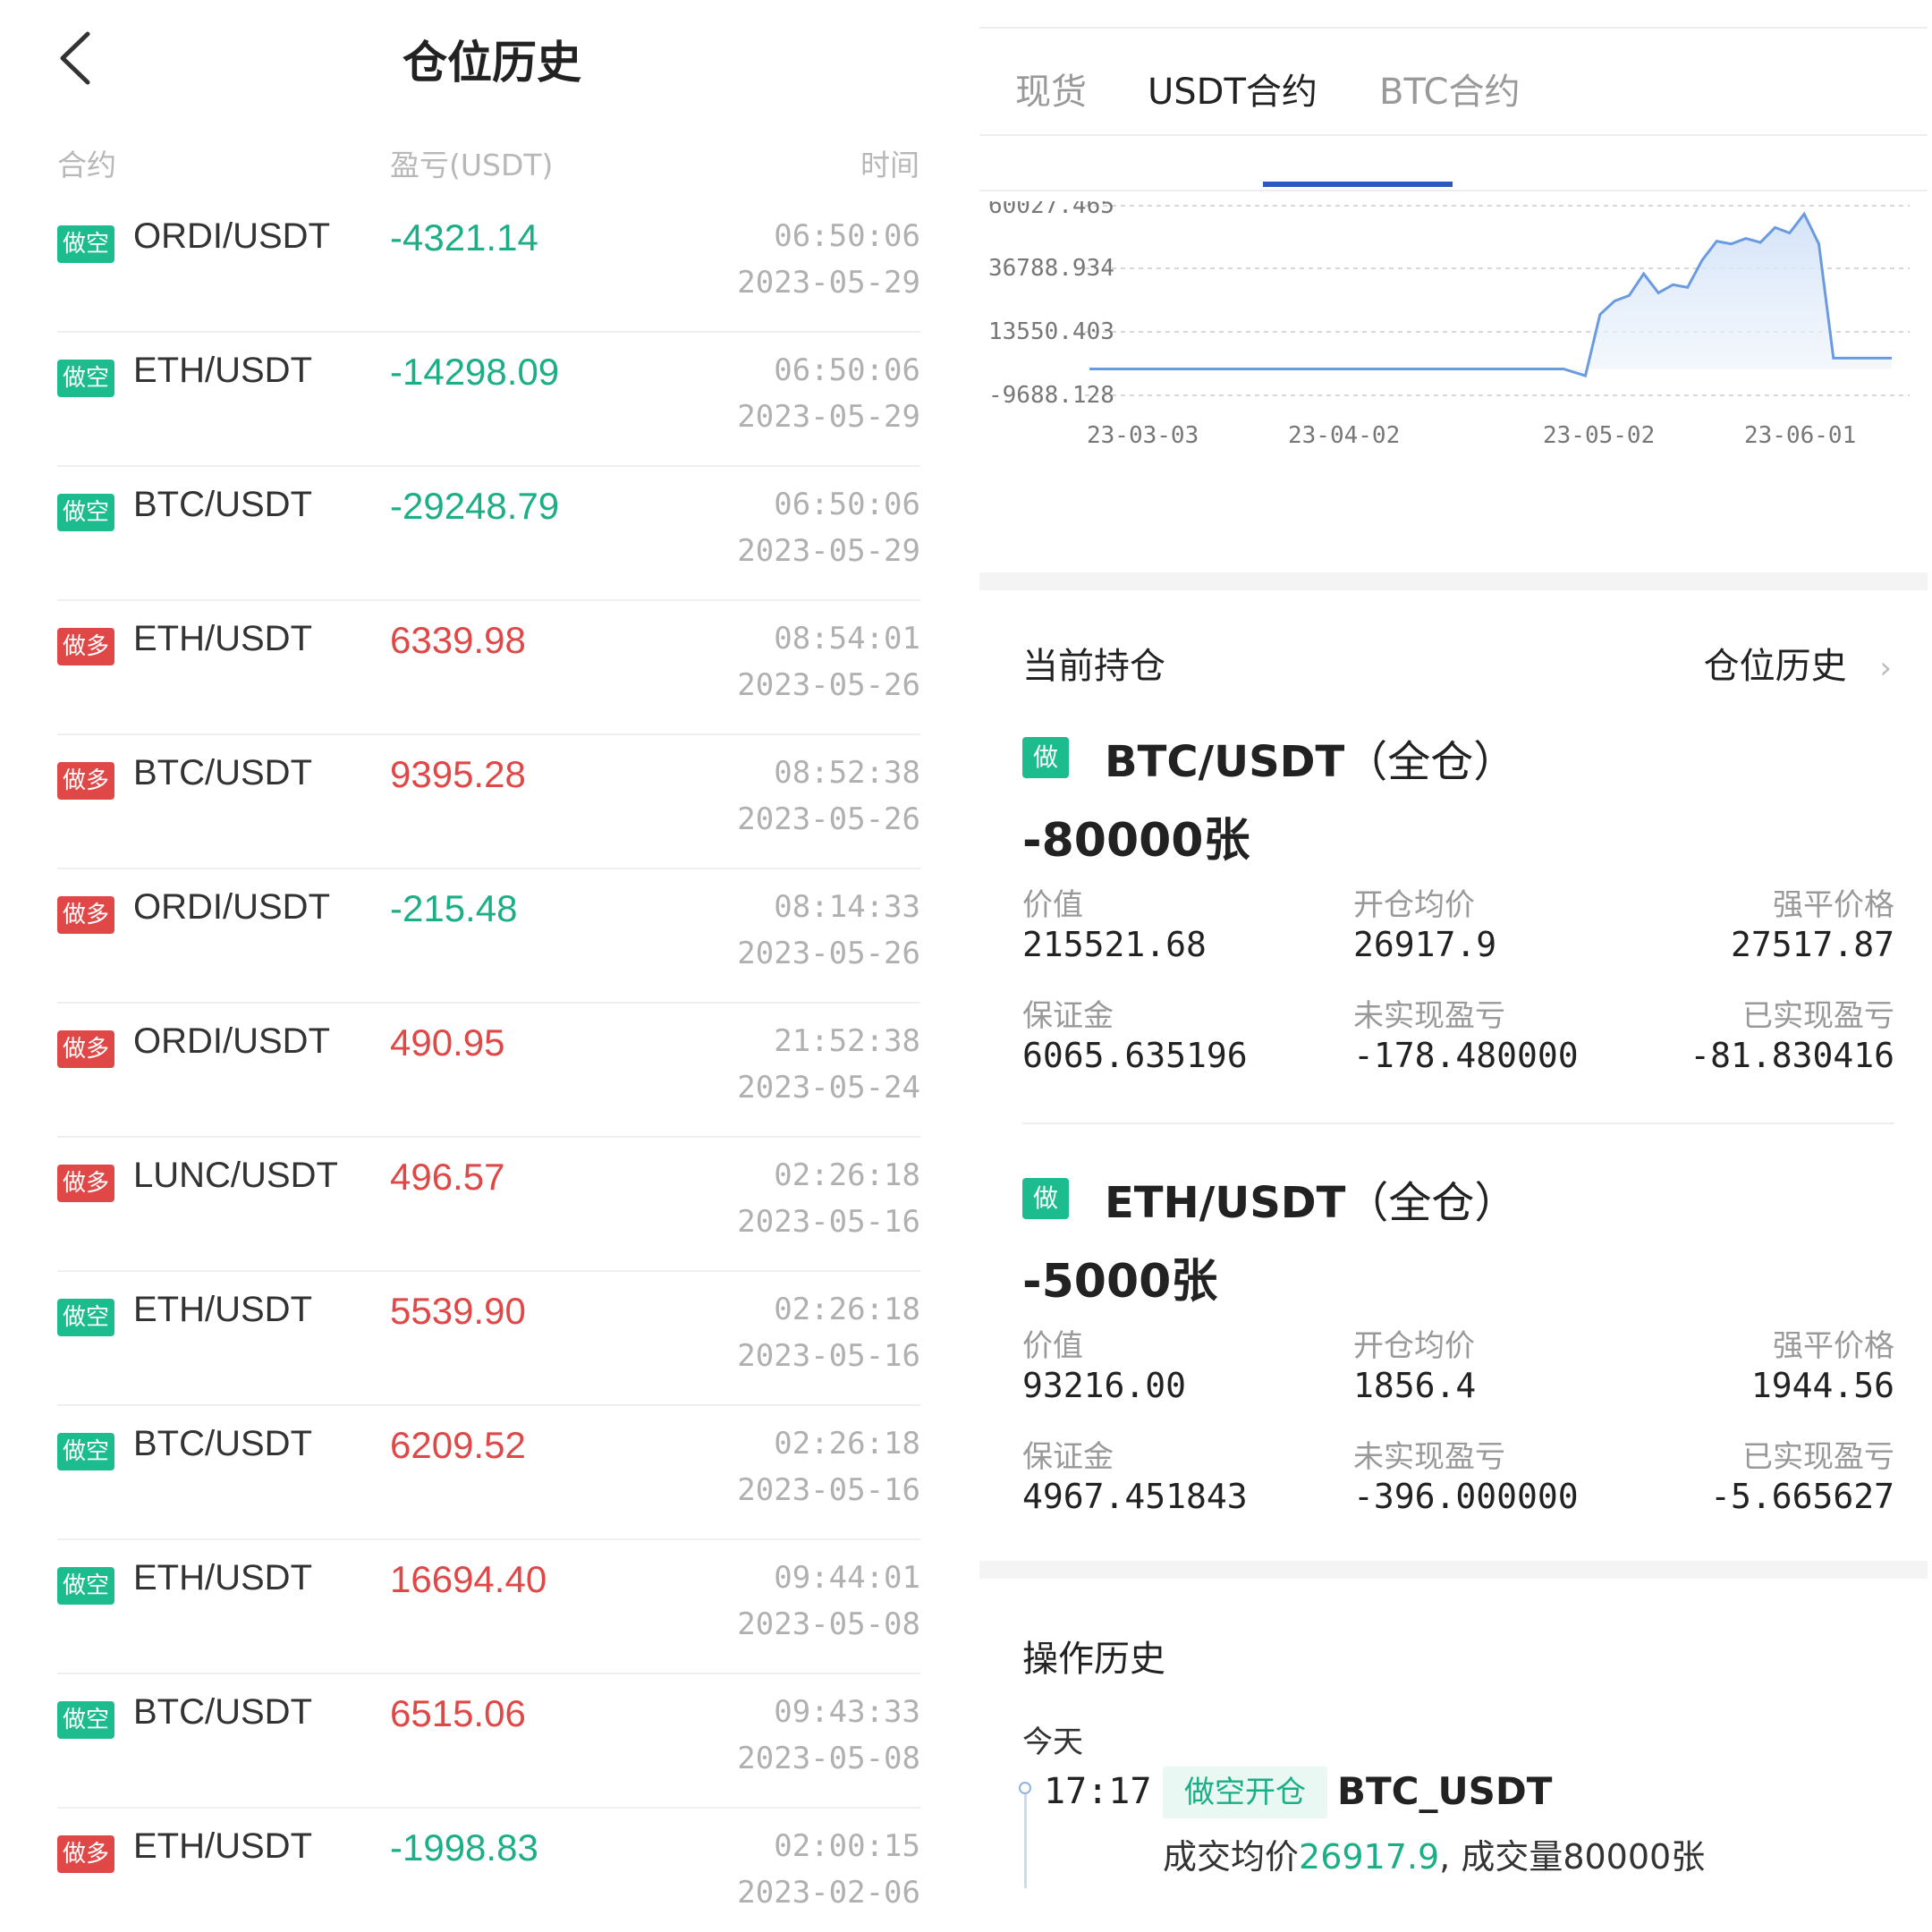  I want to click on close-time: 09:43:33, so click(847, 1712).